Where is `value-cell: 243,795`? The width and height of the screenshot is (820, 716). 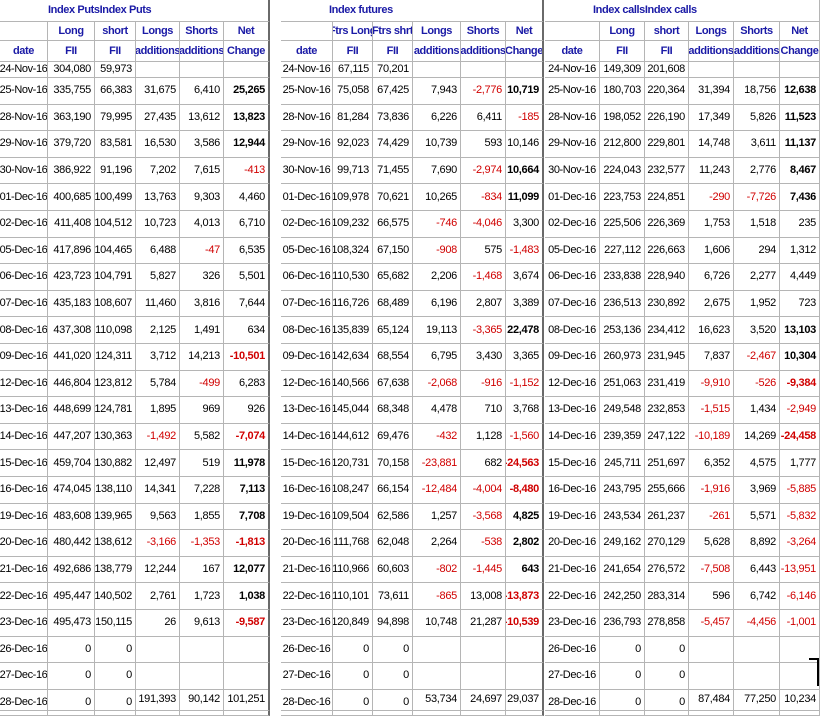
value-cell: 243,795 is located at coordinates (622, 490).